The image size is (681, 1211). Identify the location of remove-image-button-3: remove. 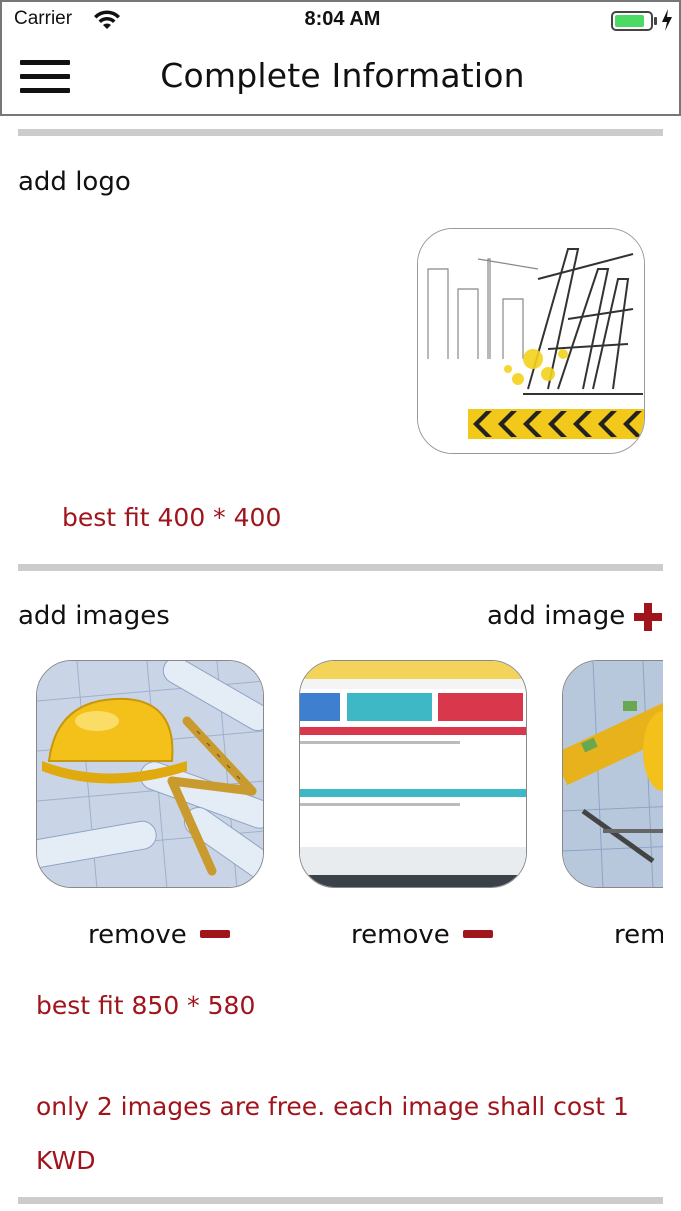
(638, 938).